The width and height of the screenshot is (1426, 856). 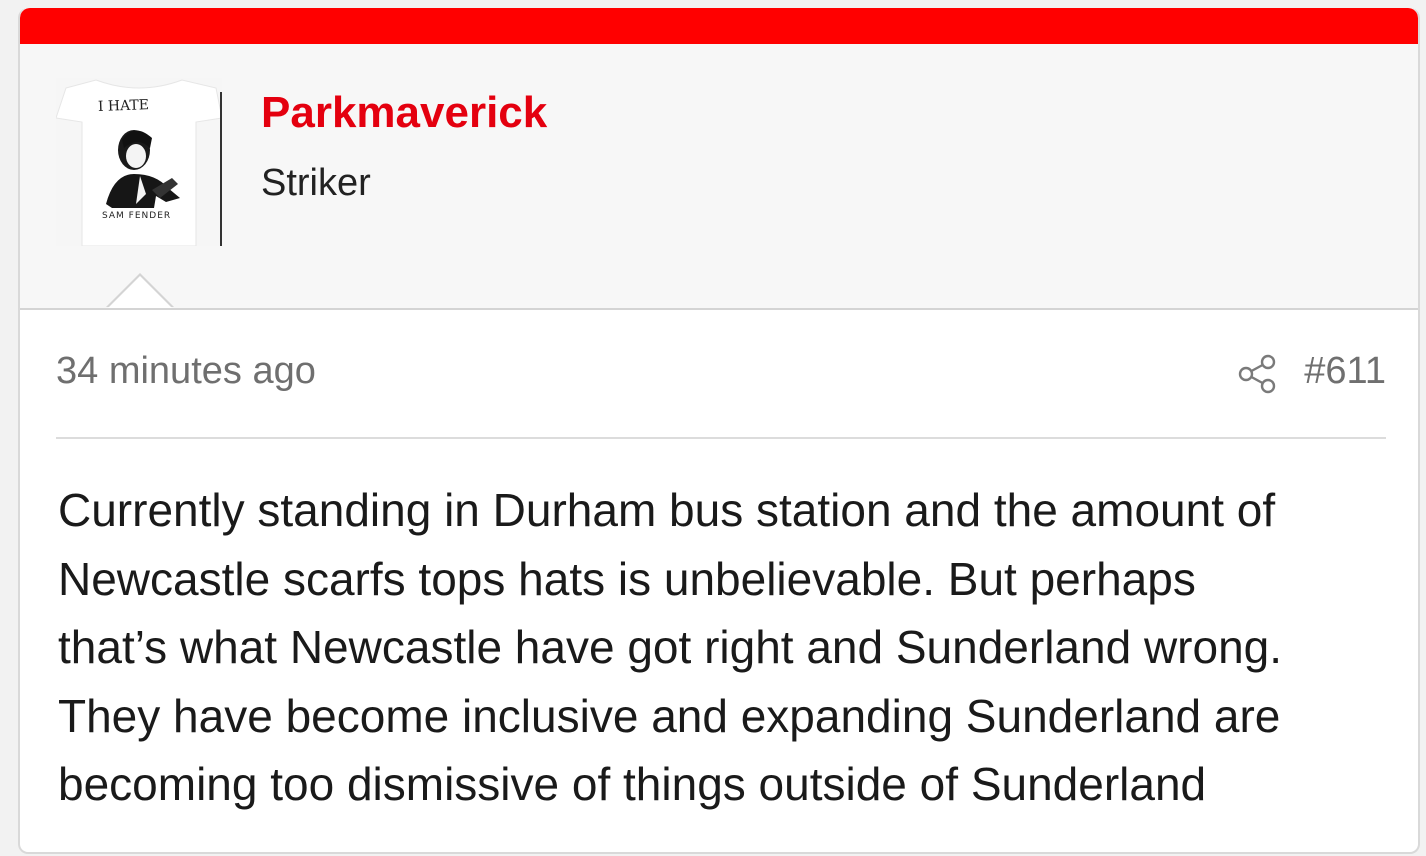 I want to click on post-number-link: #611, so click(x=1345, y=371).